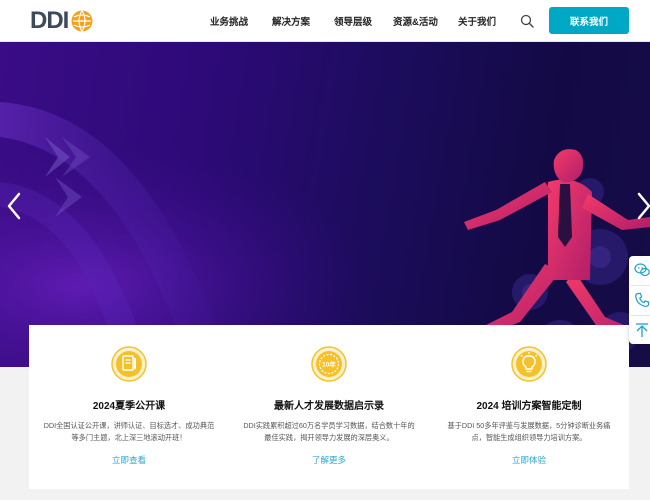  Describe the element at coordinates (642, 270) in the screenshot. I see `wechat-icon` at that location.